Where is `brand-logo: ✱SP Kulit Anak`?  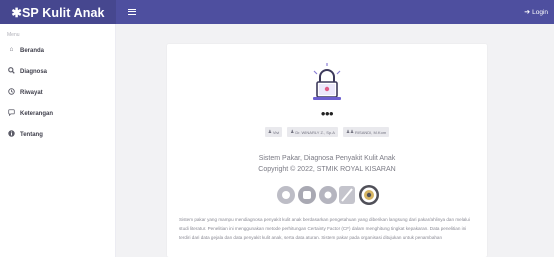 brand-logo: ✱SP Kulit Anak is located at coordinates (58, 12).